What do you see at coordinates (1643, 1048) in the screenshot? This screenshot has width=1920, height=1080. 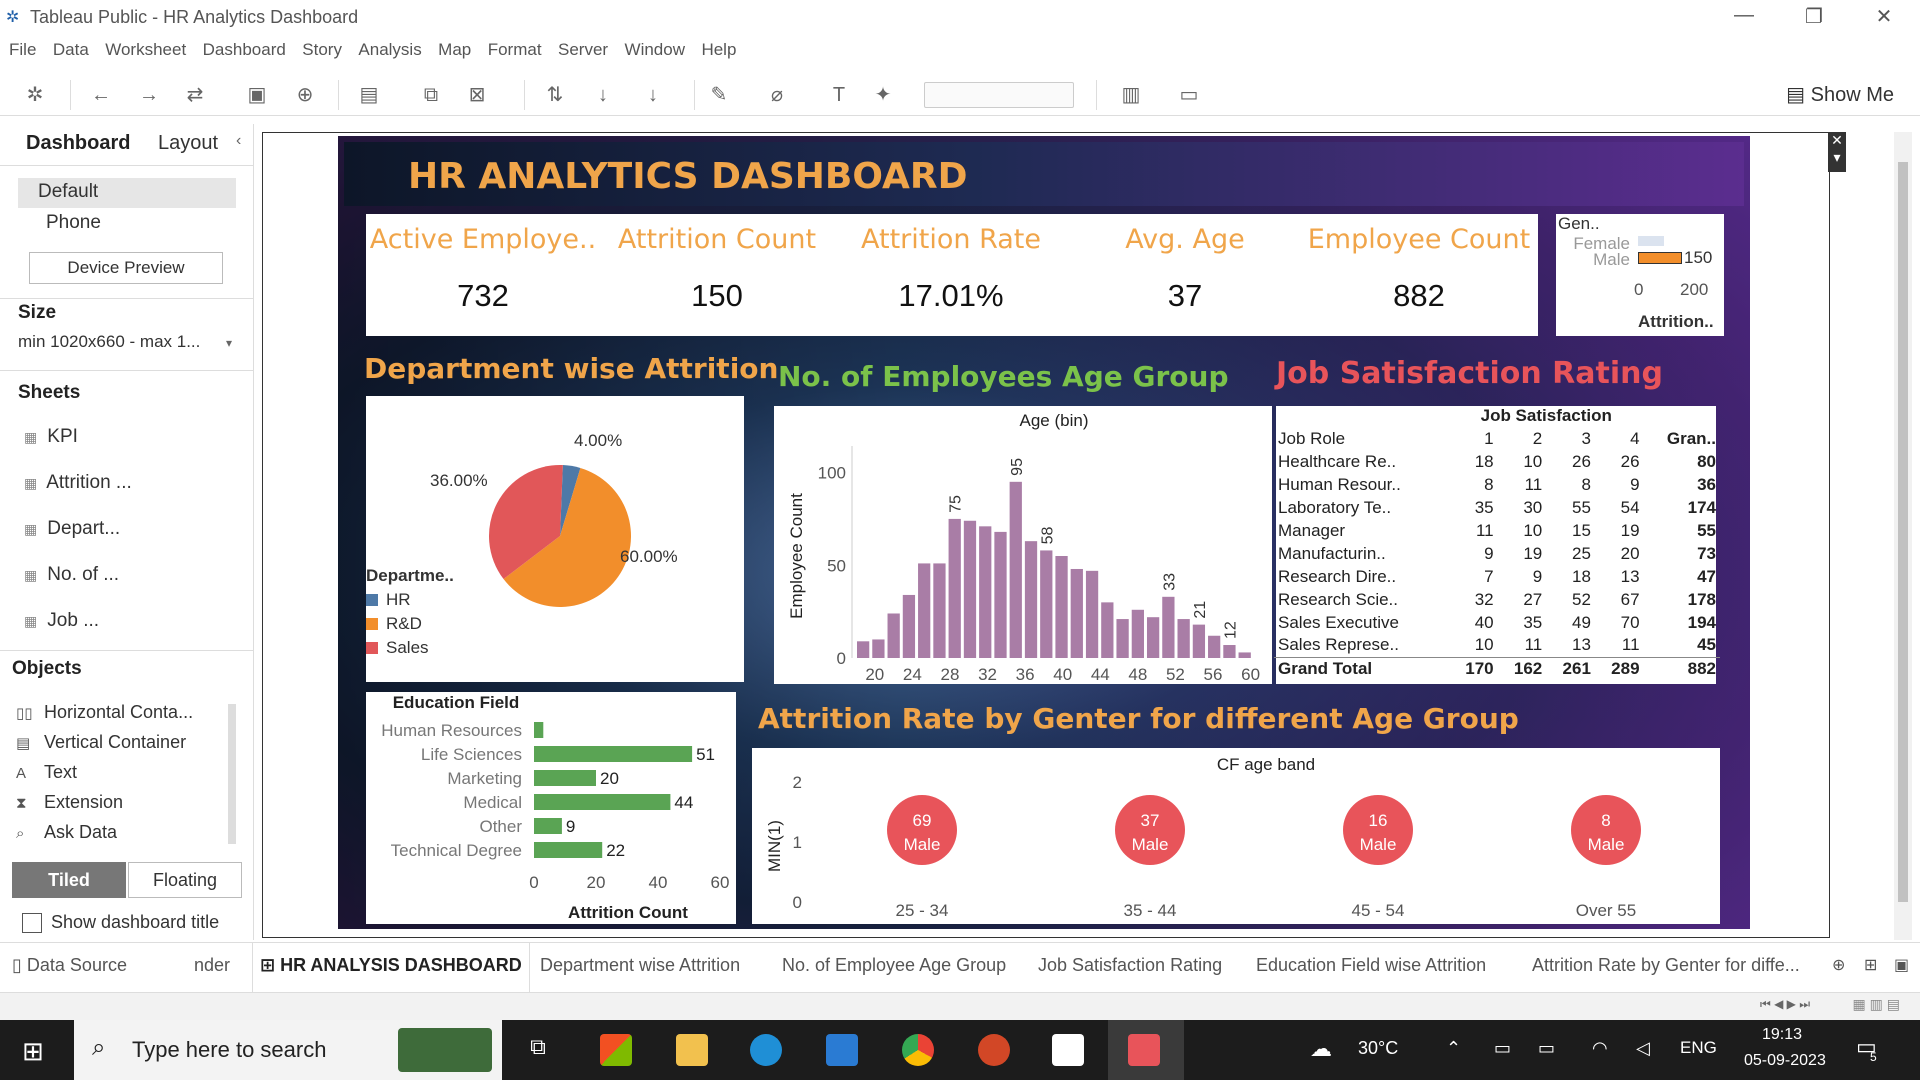 I see `volume-icon: ◁` at bounding box center [1643, 1048].